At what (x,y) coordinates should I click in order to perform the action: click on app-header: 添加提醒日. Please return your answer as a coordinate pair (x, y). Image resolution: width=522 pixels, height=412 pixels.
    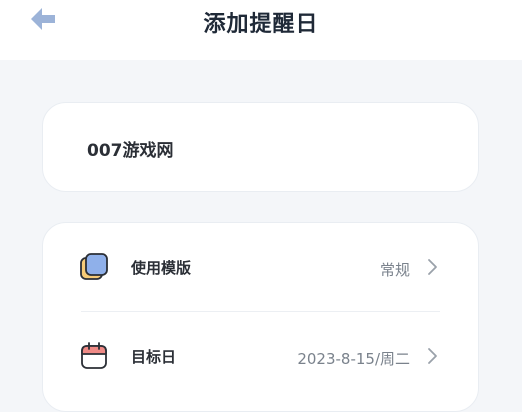
    Looking at the image, I should click on (261, 30).